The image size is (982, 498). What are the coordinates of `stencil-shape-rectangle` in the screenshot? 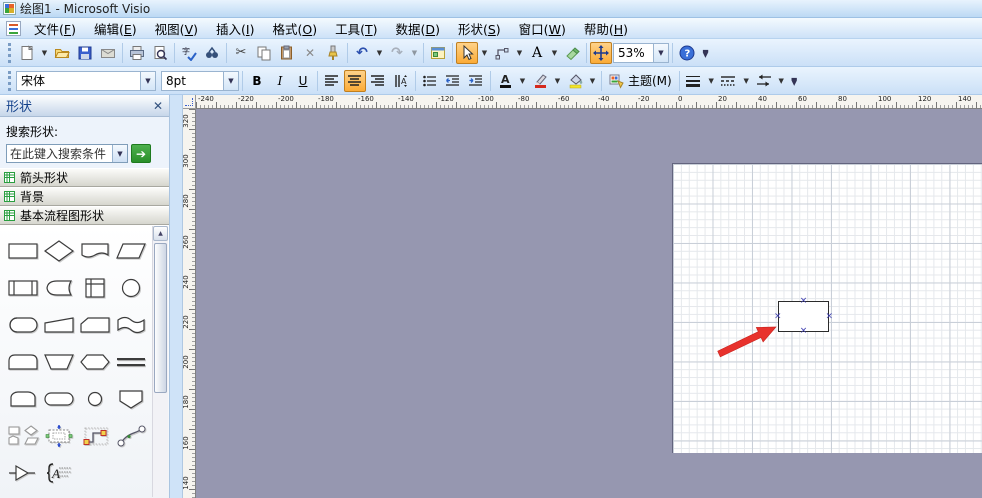 It's located at (23, 250).